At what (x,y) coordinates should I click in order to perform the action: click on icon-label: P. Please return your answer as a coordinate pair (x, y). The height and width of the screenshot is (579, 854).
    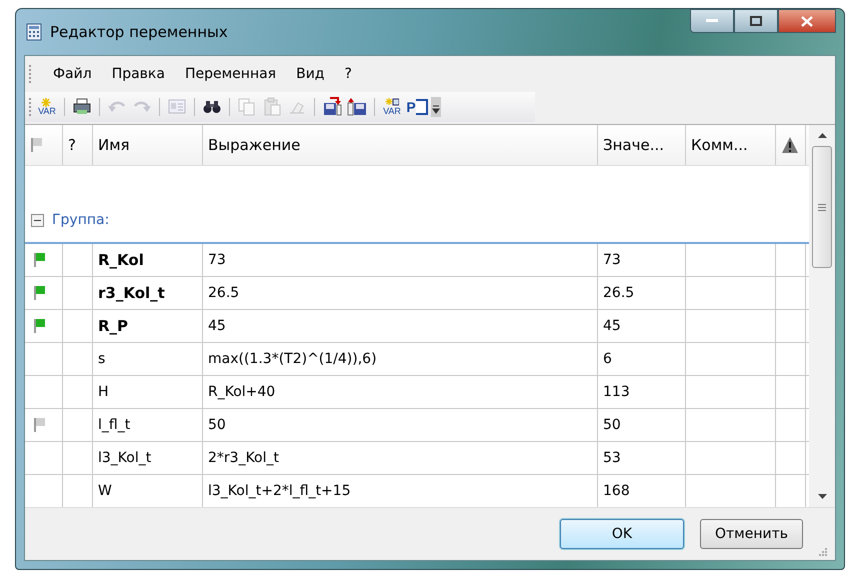
    Looking at the image, I should click on (411, 107).